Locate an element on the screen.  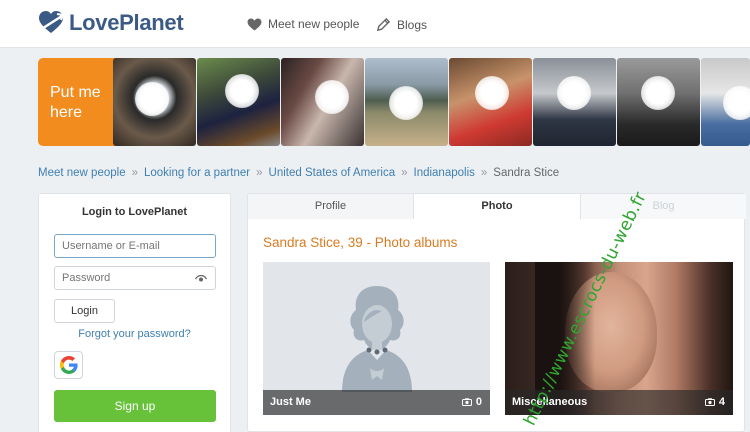
logo-text: LovePlanet is located at coordinates (126, 22).